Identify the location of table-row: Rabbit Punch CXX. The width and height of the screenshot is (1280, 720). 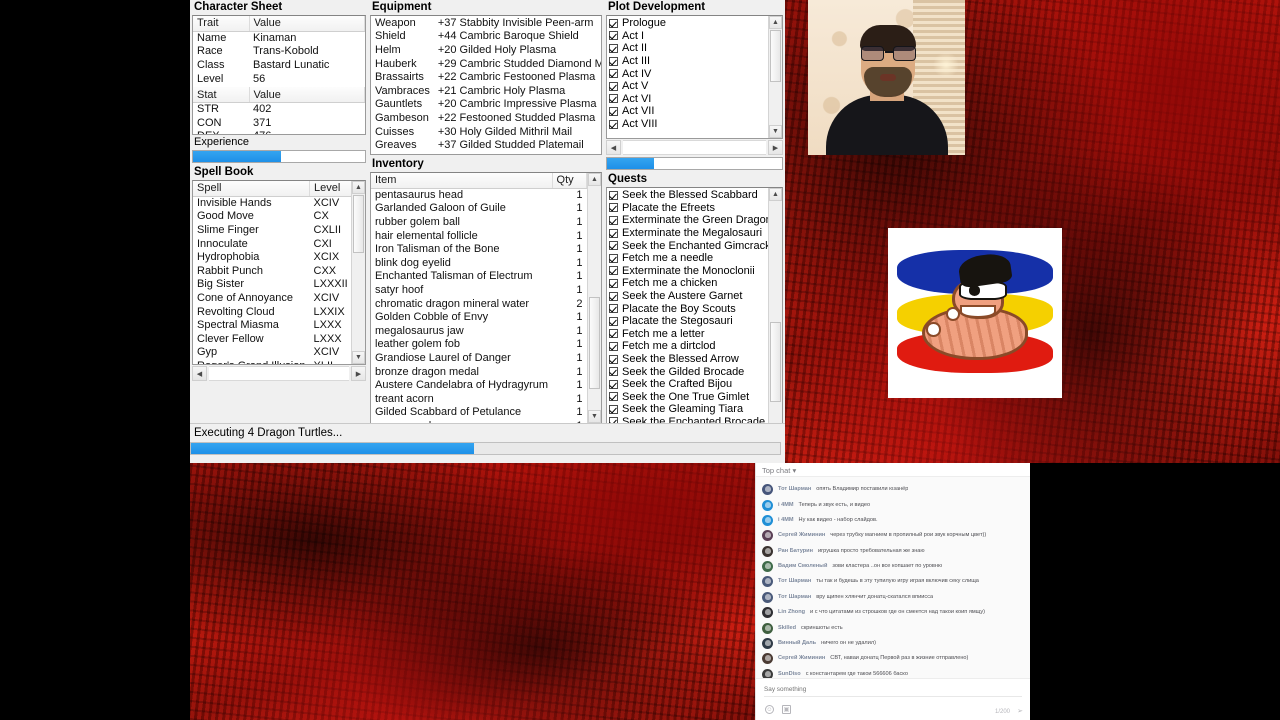
(272, 271).